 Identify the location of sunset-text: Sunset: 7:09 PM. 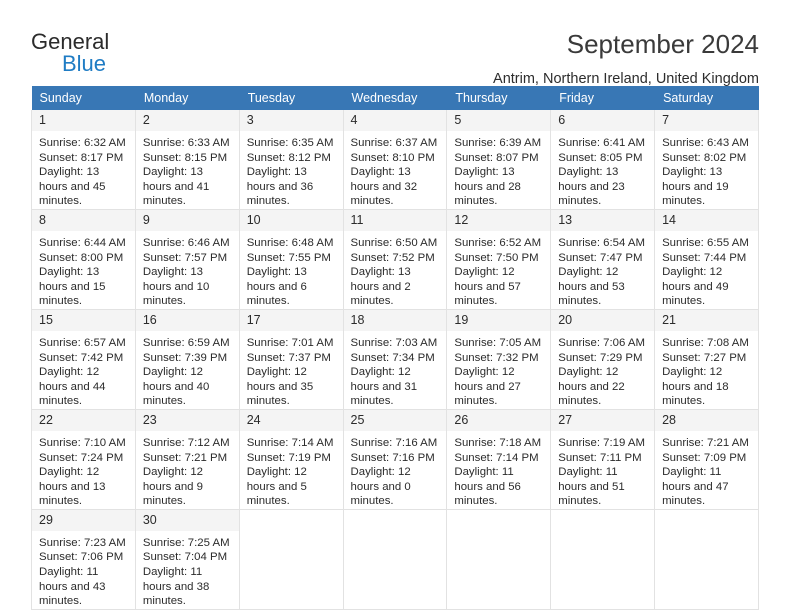
(704, 457).